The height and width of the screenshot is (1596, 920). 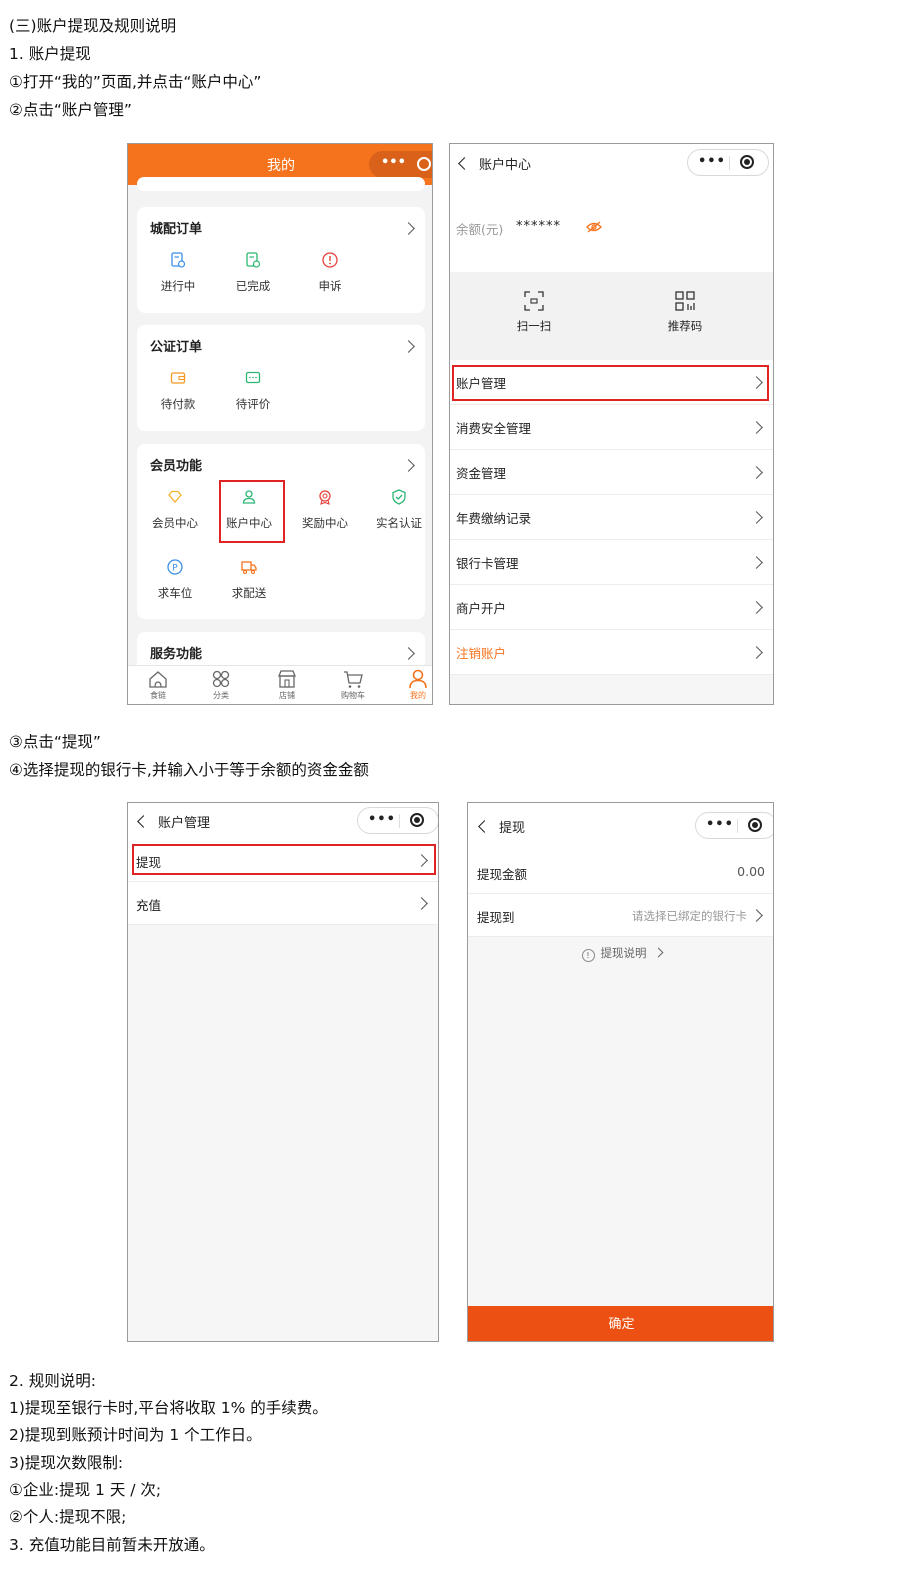 I want to click on item-label: 求车位, so click(x=175, y=593).